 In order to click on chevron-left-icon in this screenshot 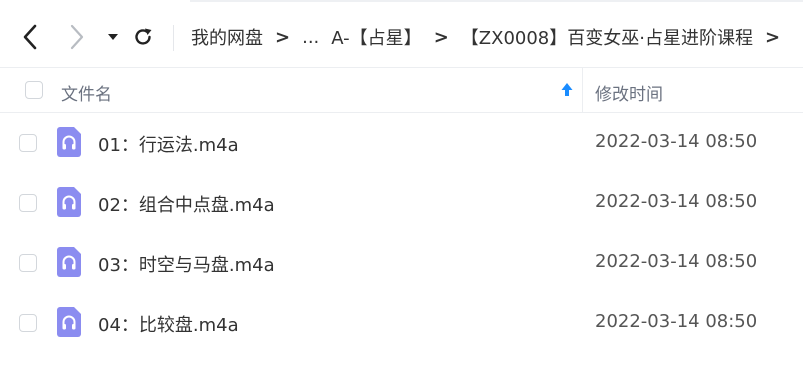, I will do `click(30, 37)`.